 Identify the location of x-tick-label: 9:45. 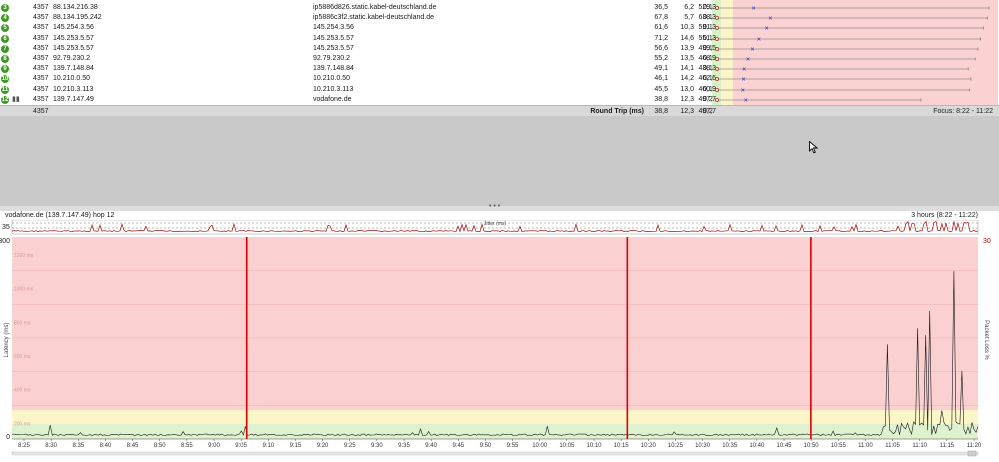
(458, 446).